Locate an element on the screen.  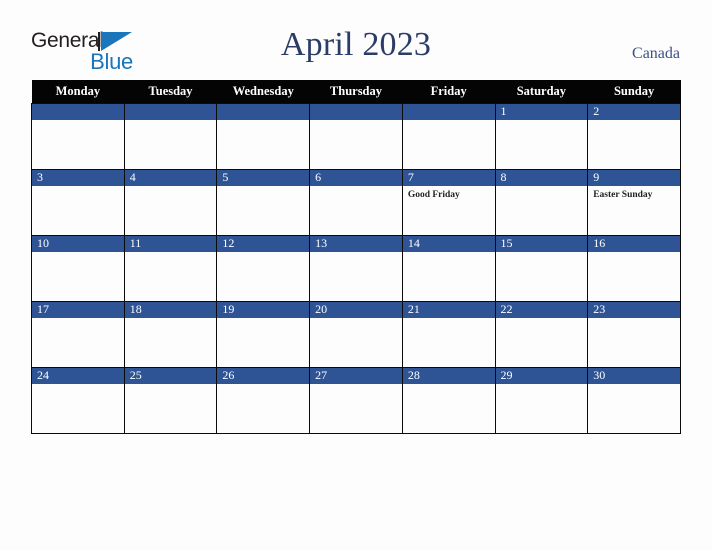
day-number: 7 is located at coordinates (448, 178).